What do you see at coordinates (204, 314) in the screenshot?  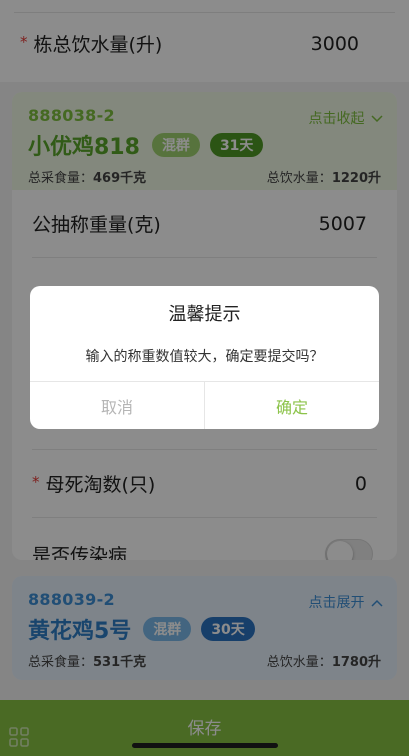 I see `dialog-title: 温馨提示` at bounding box center [204, 314].